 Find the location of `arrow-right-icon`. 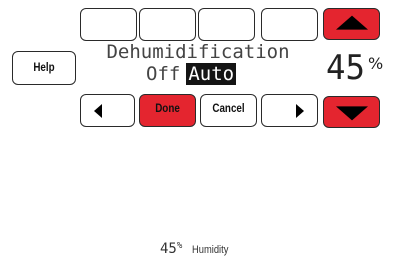

arrow-right-icon is located at coordinates (300, 110).